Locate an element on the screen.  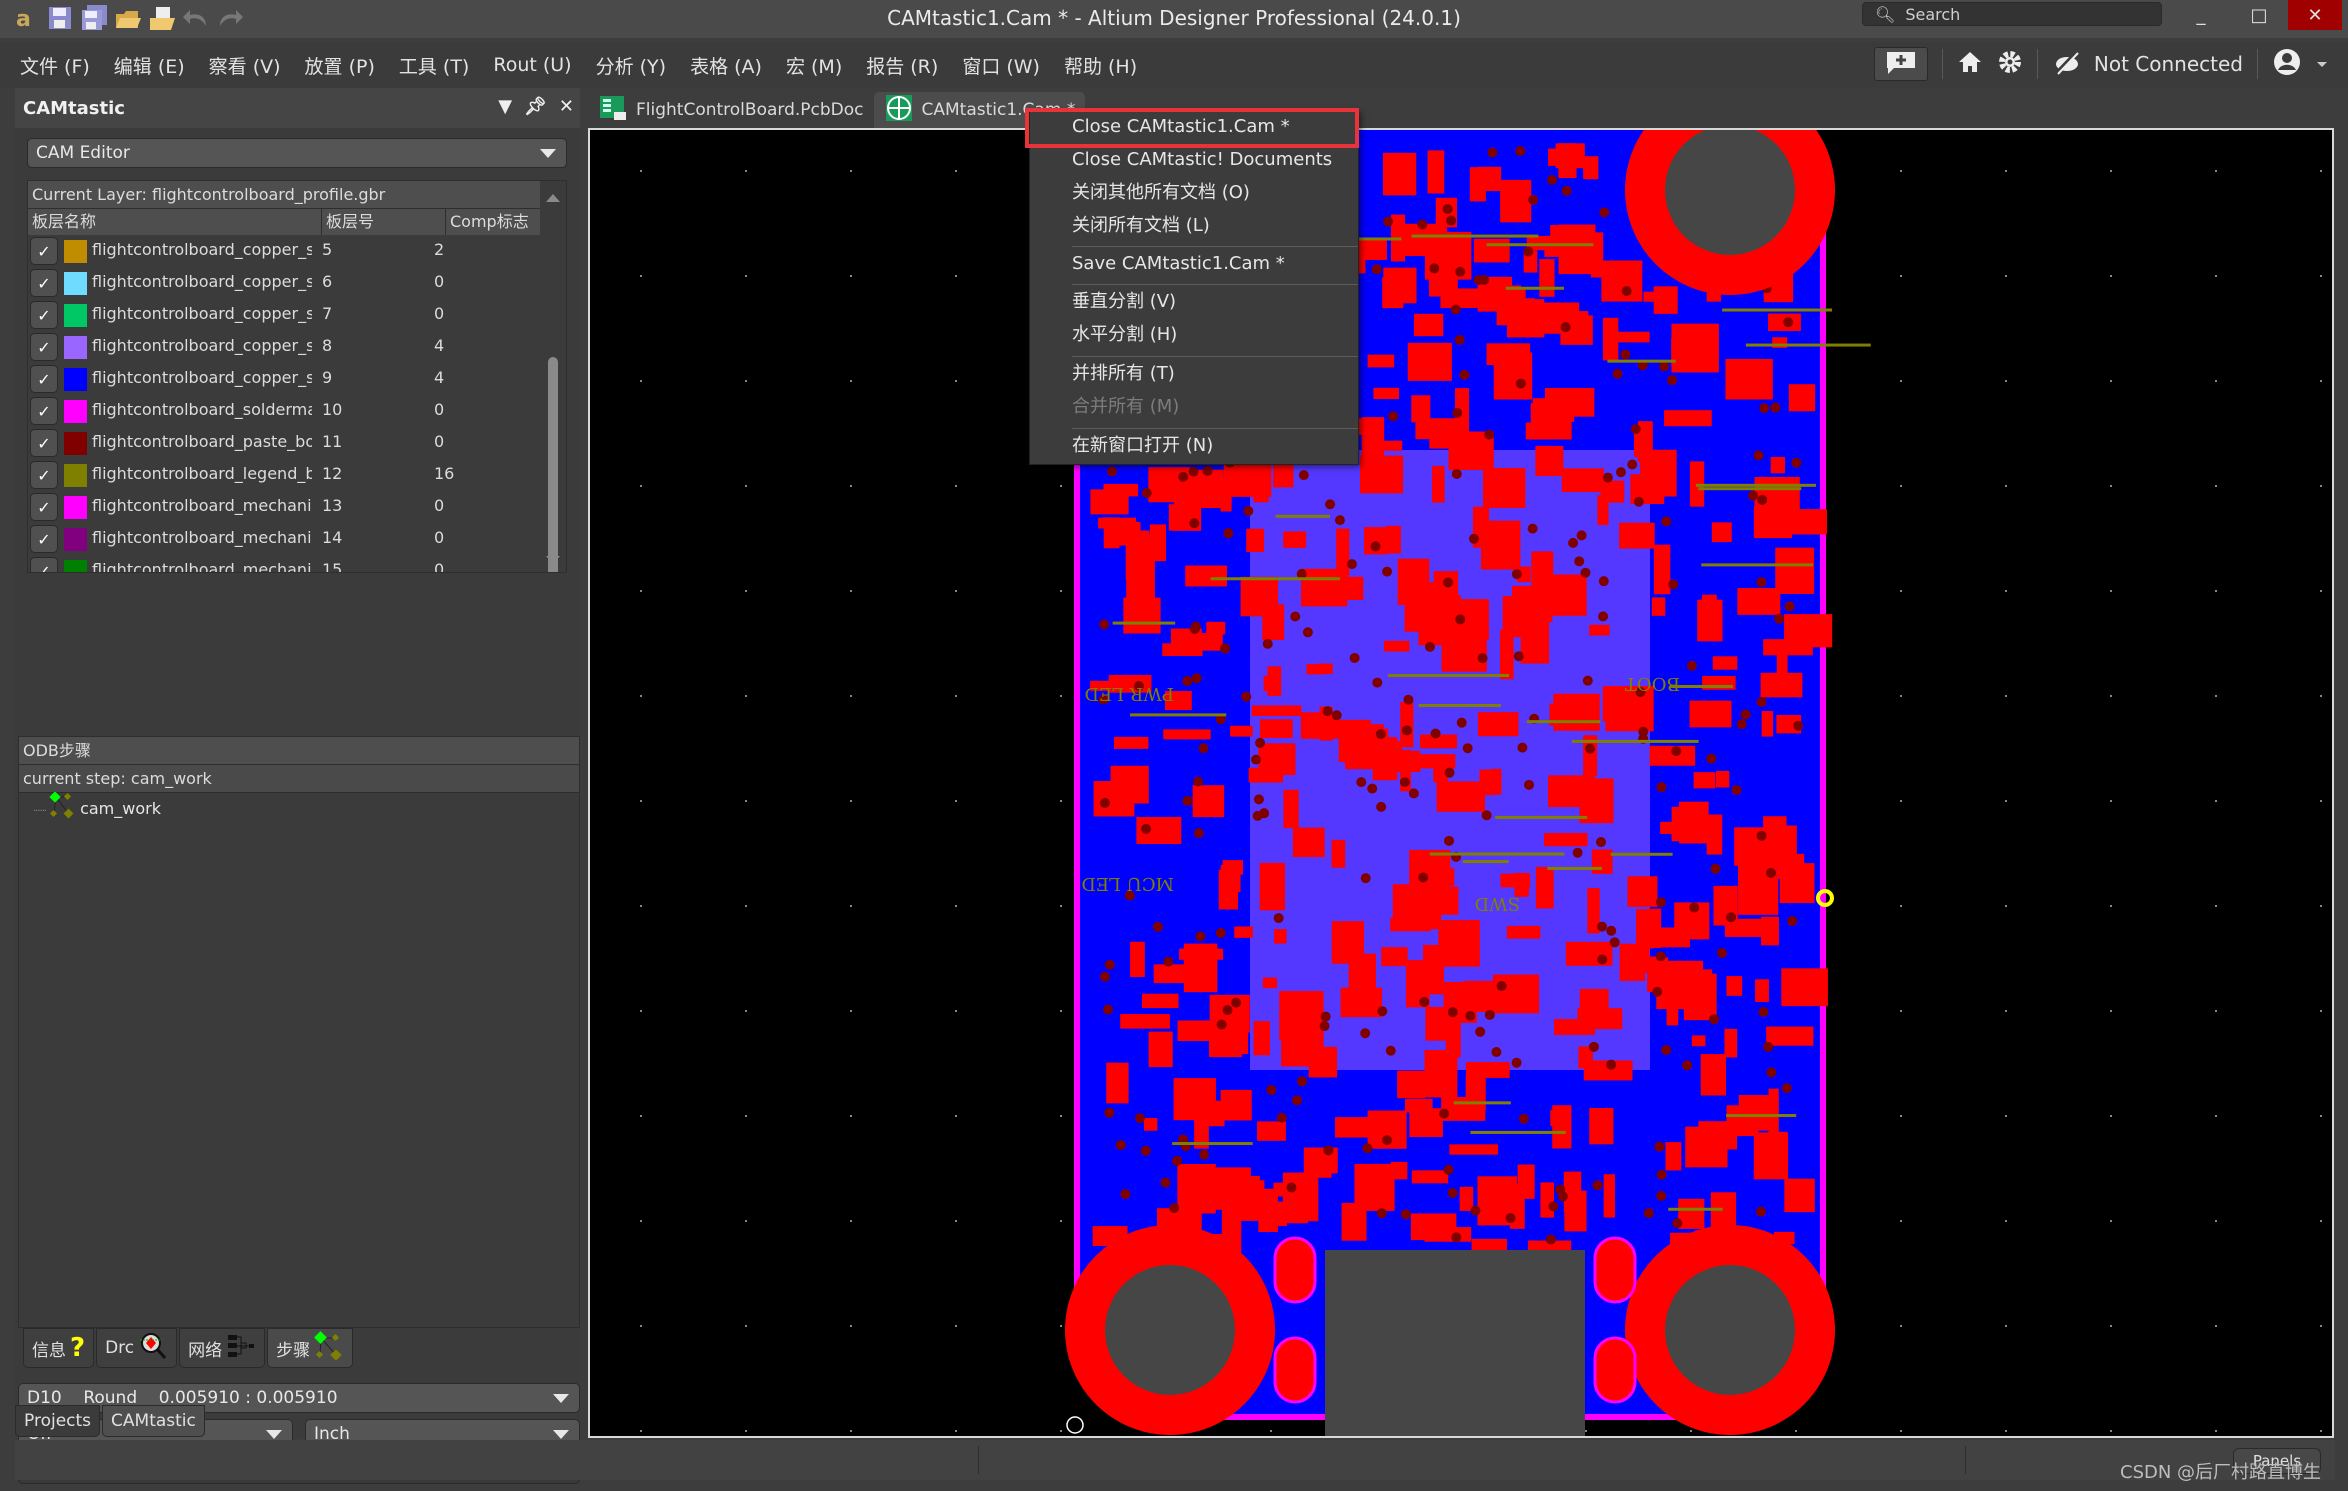
layer-row: ✓ flightcontrolboard_copper_sig 8 4 is located at coordinates (284, 347).